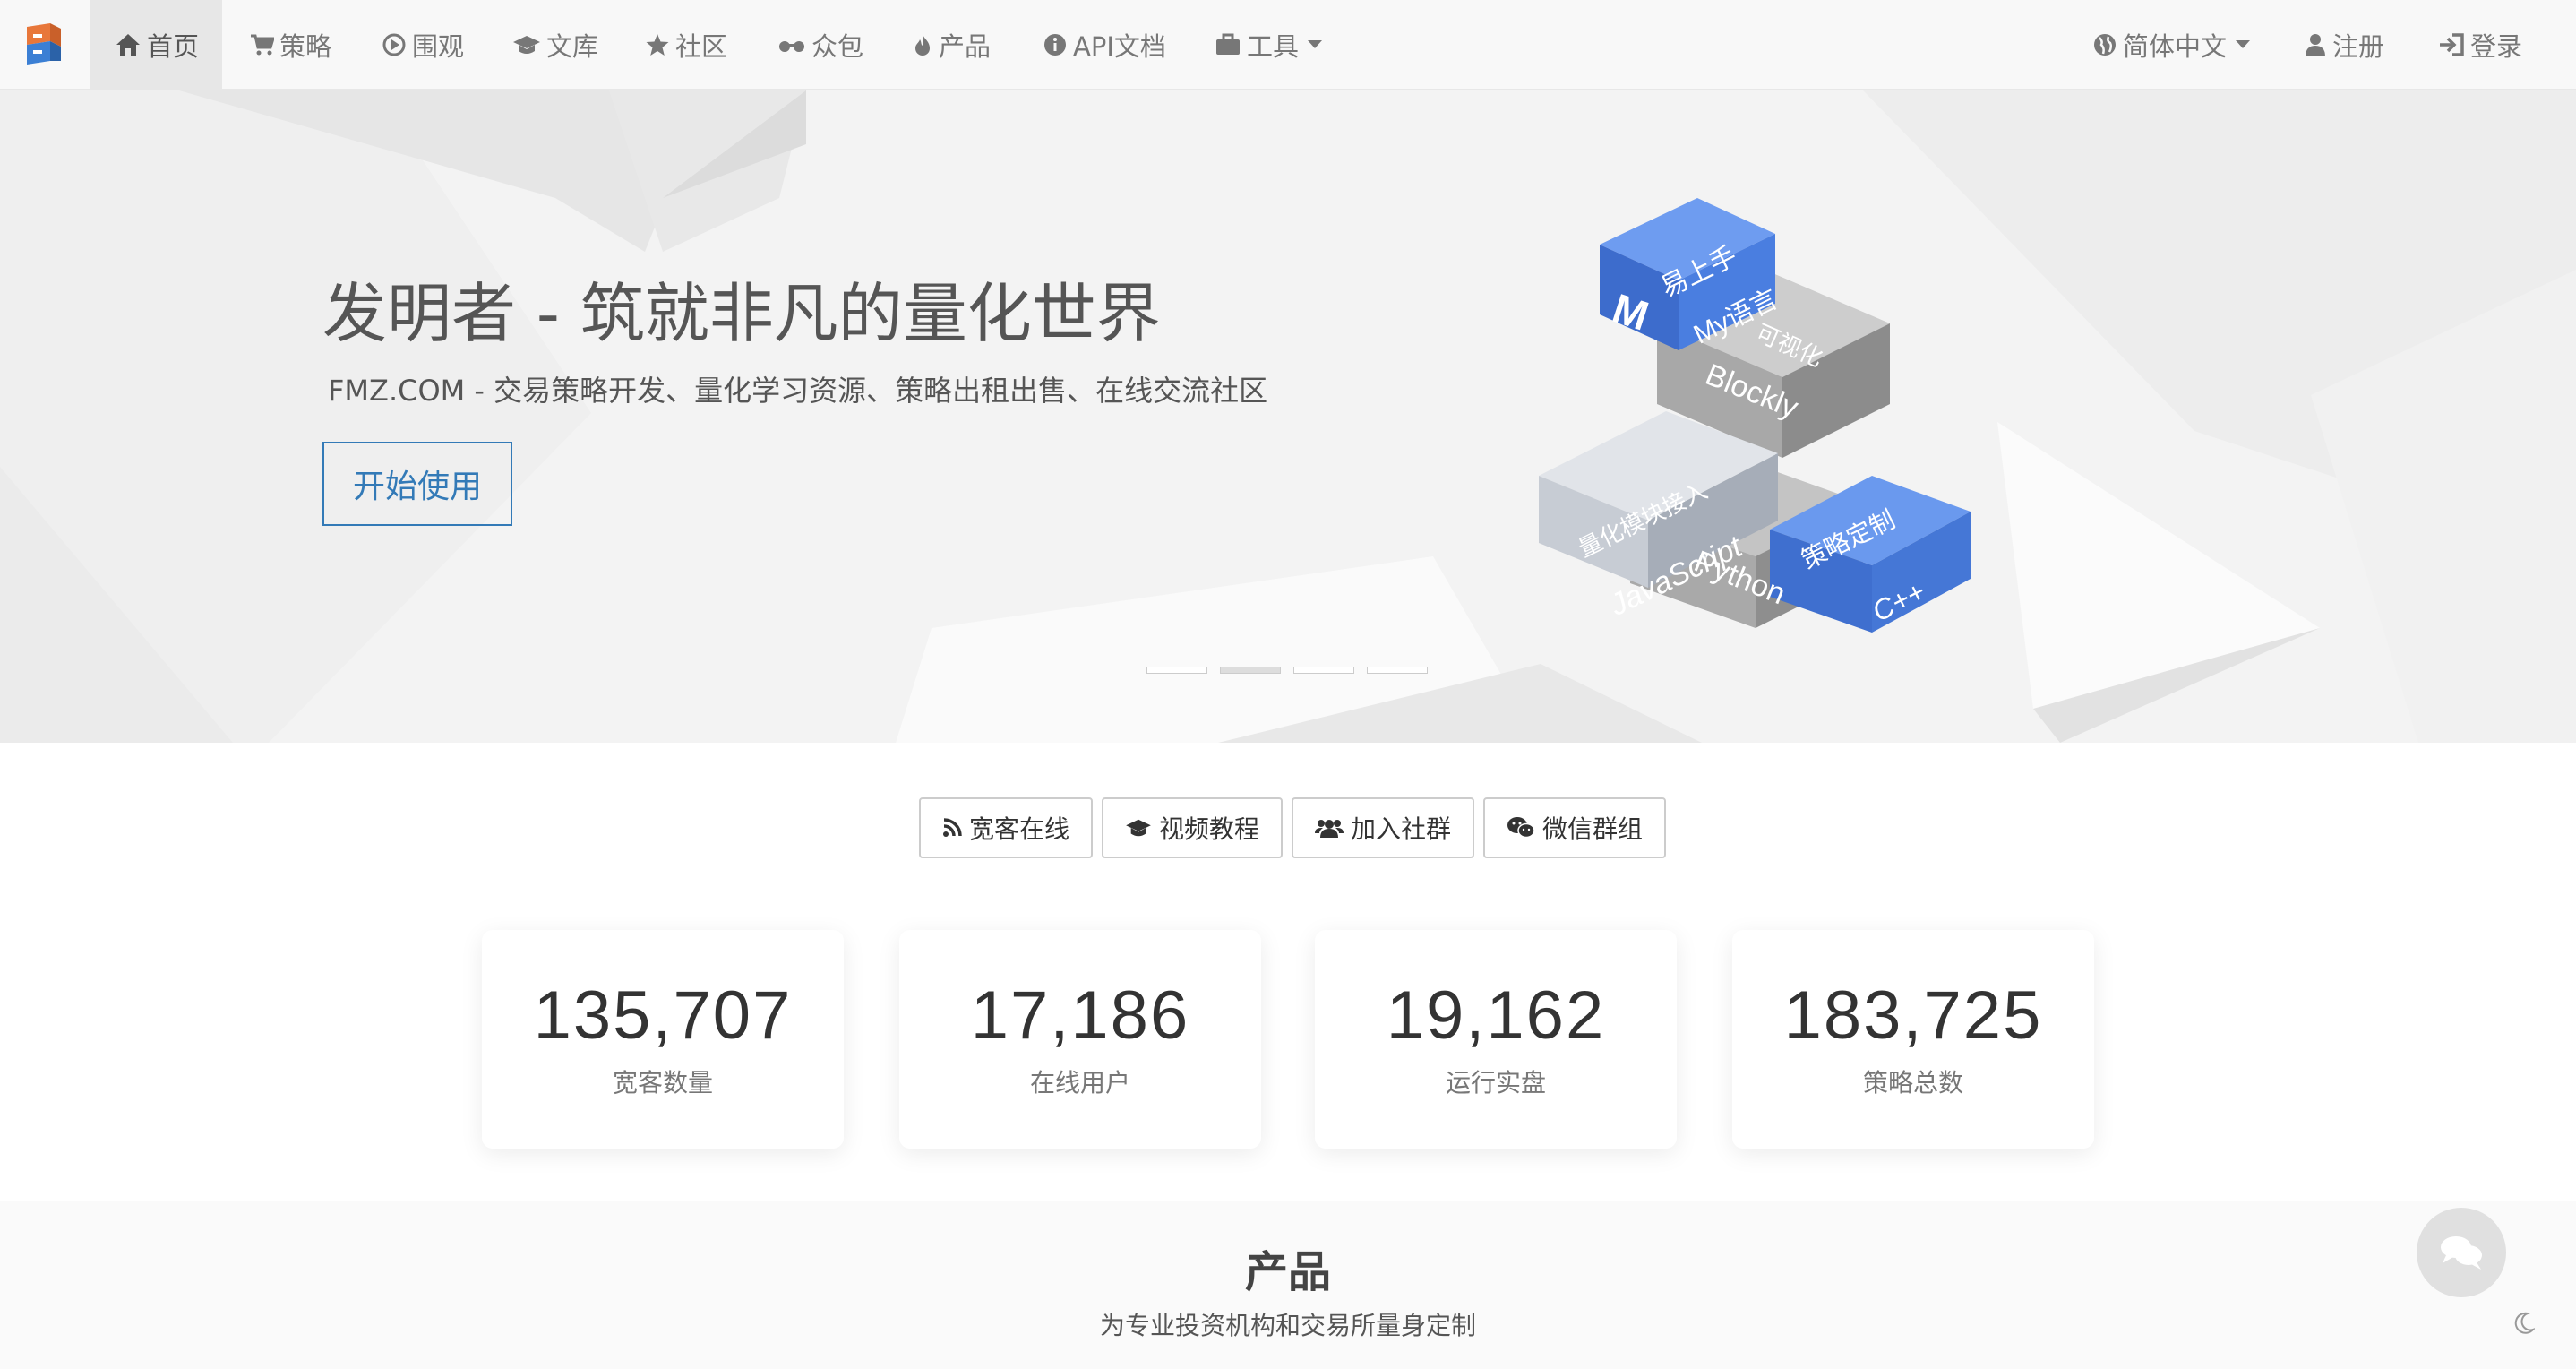  Describe the element at coordinates (922, 44) in the screenshot. I see `fire-icon` at that location.